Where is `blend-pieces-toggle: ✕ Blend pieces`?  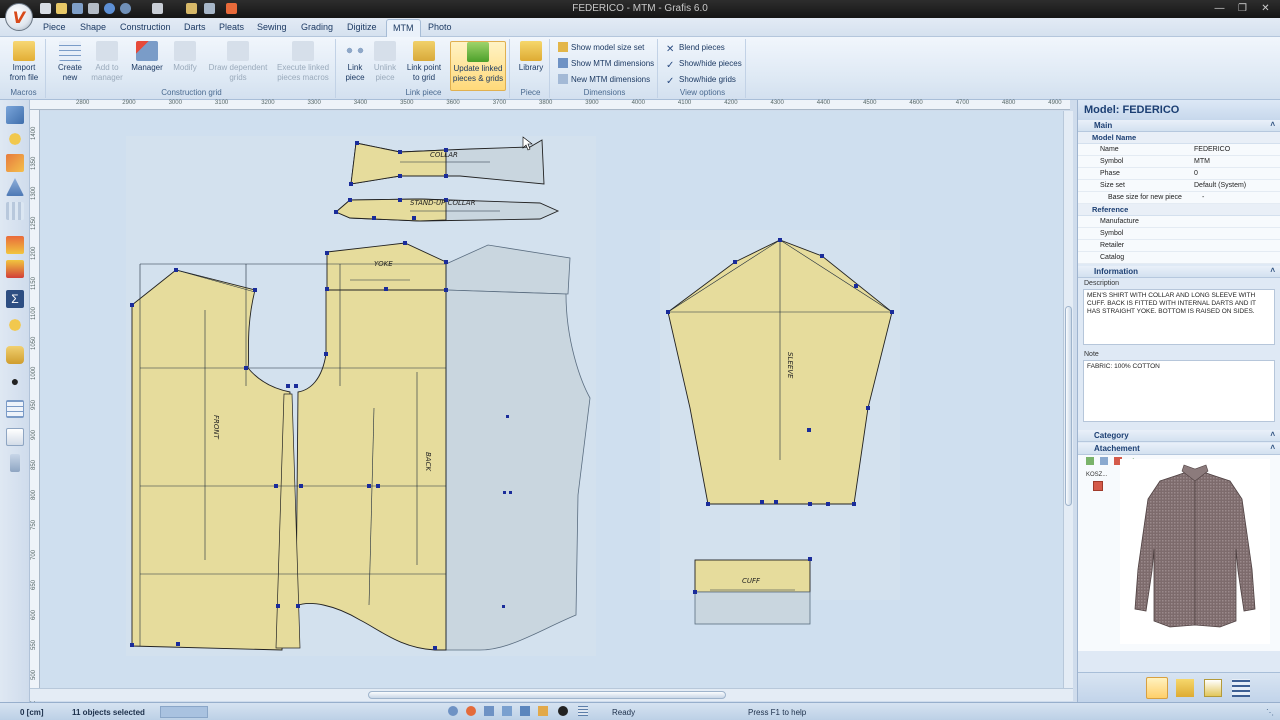 blend-pieces-toggle: ✕ Blend pieces is located at coordinates (695, 48).